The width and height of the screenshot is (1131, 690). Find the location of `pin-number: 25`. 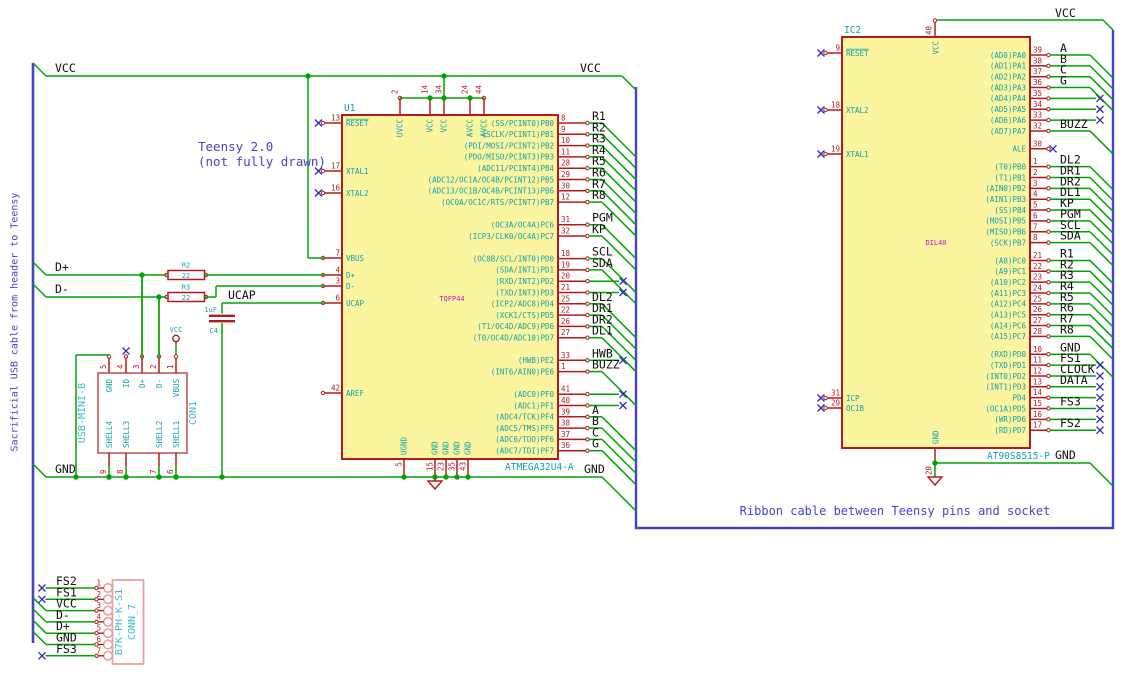

pin-number: 25 is located at coordinates (1037, 298).